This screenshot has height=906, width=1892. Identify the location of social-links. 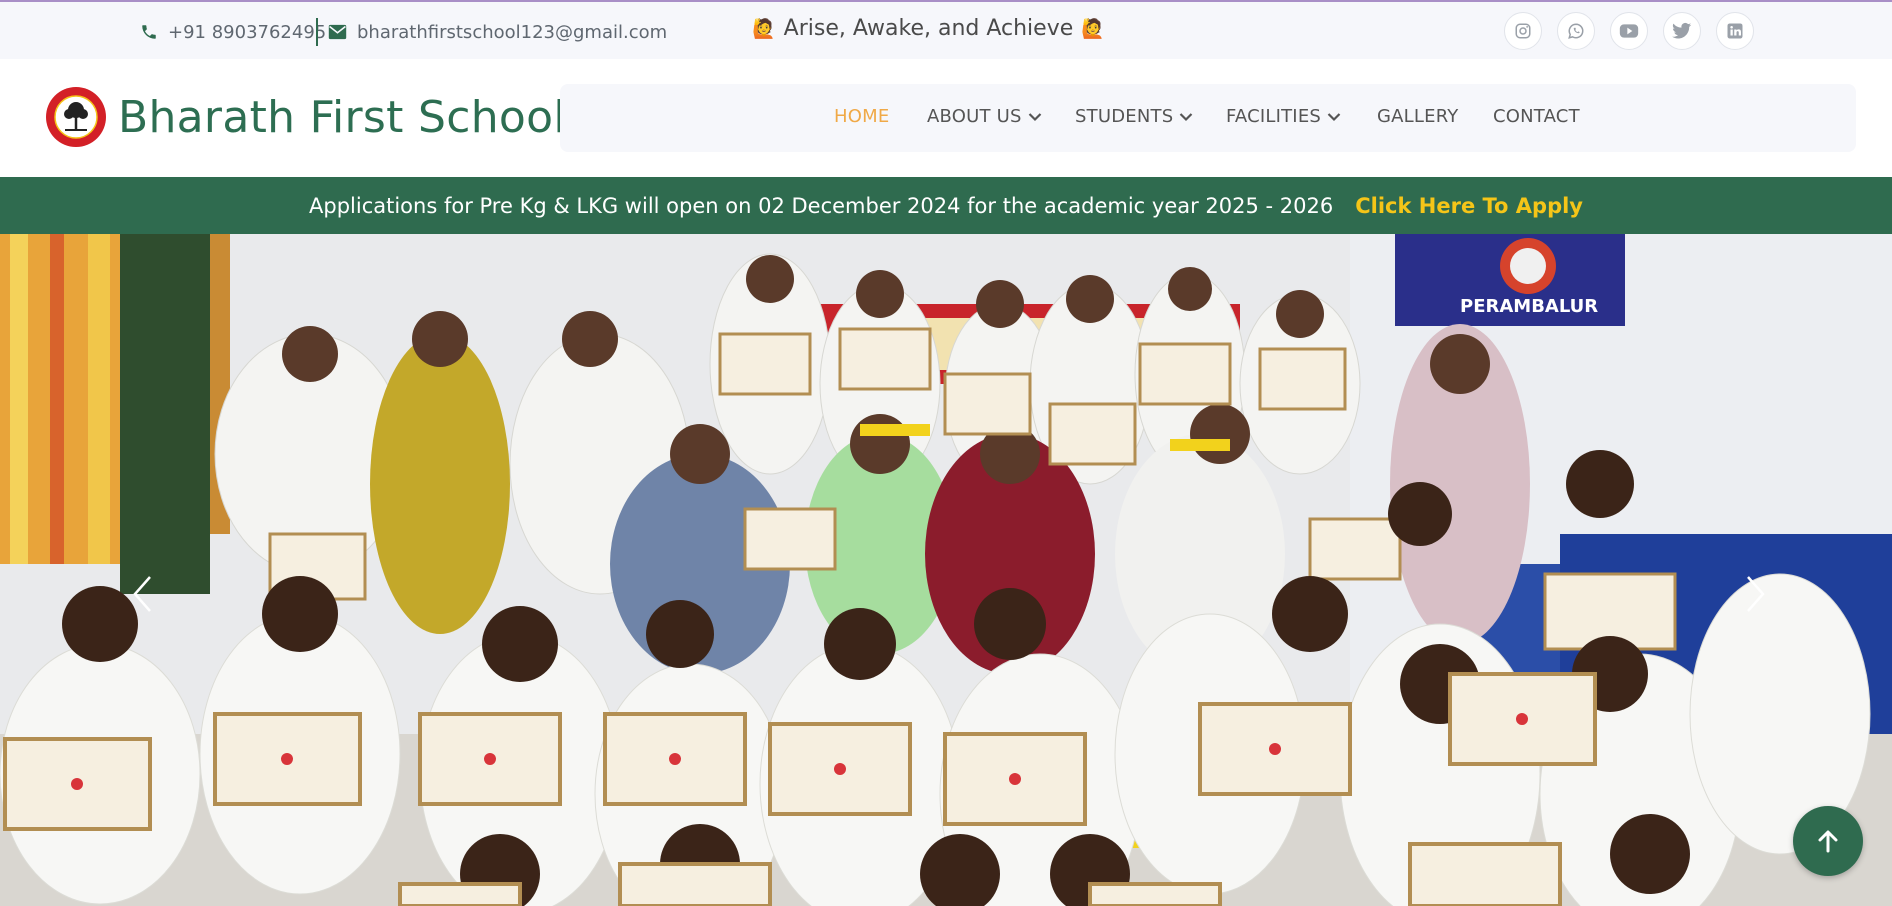
(1629, 31).